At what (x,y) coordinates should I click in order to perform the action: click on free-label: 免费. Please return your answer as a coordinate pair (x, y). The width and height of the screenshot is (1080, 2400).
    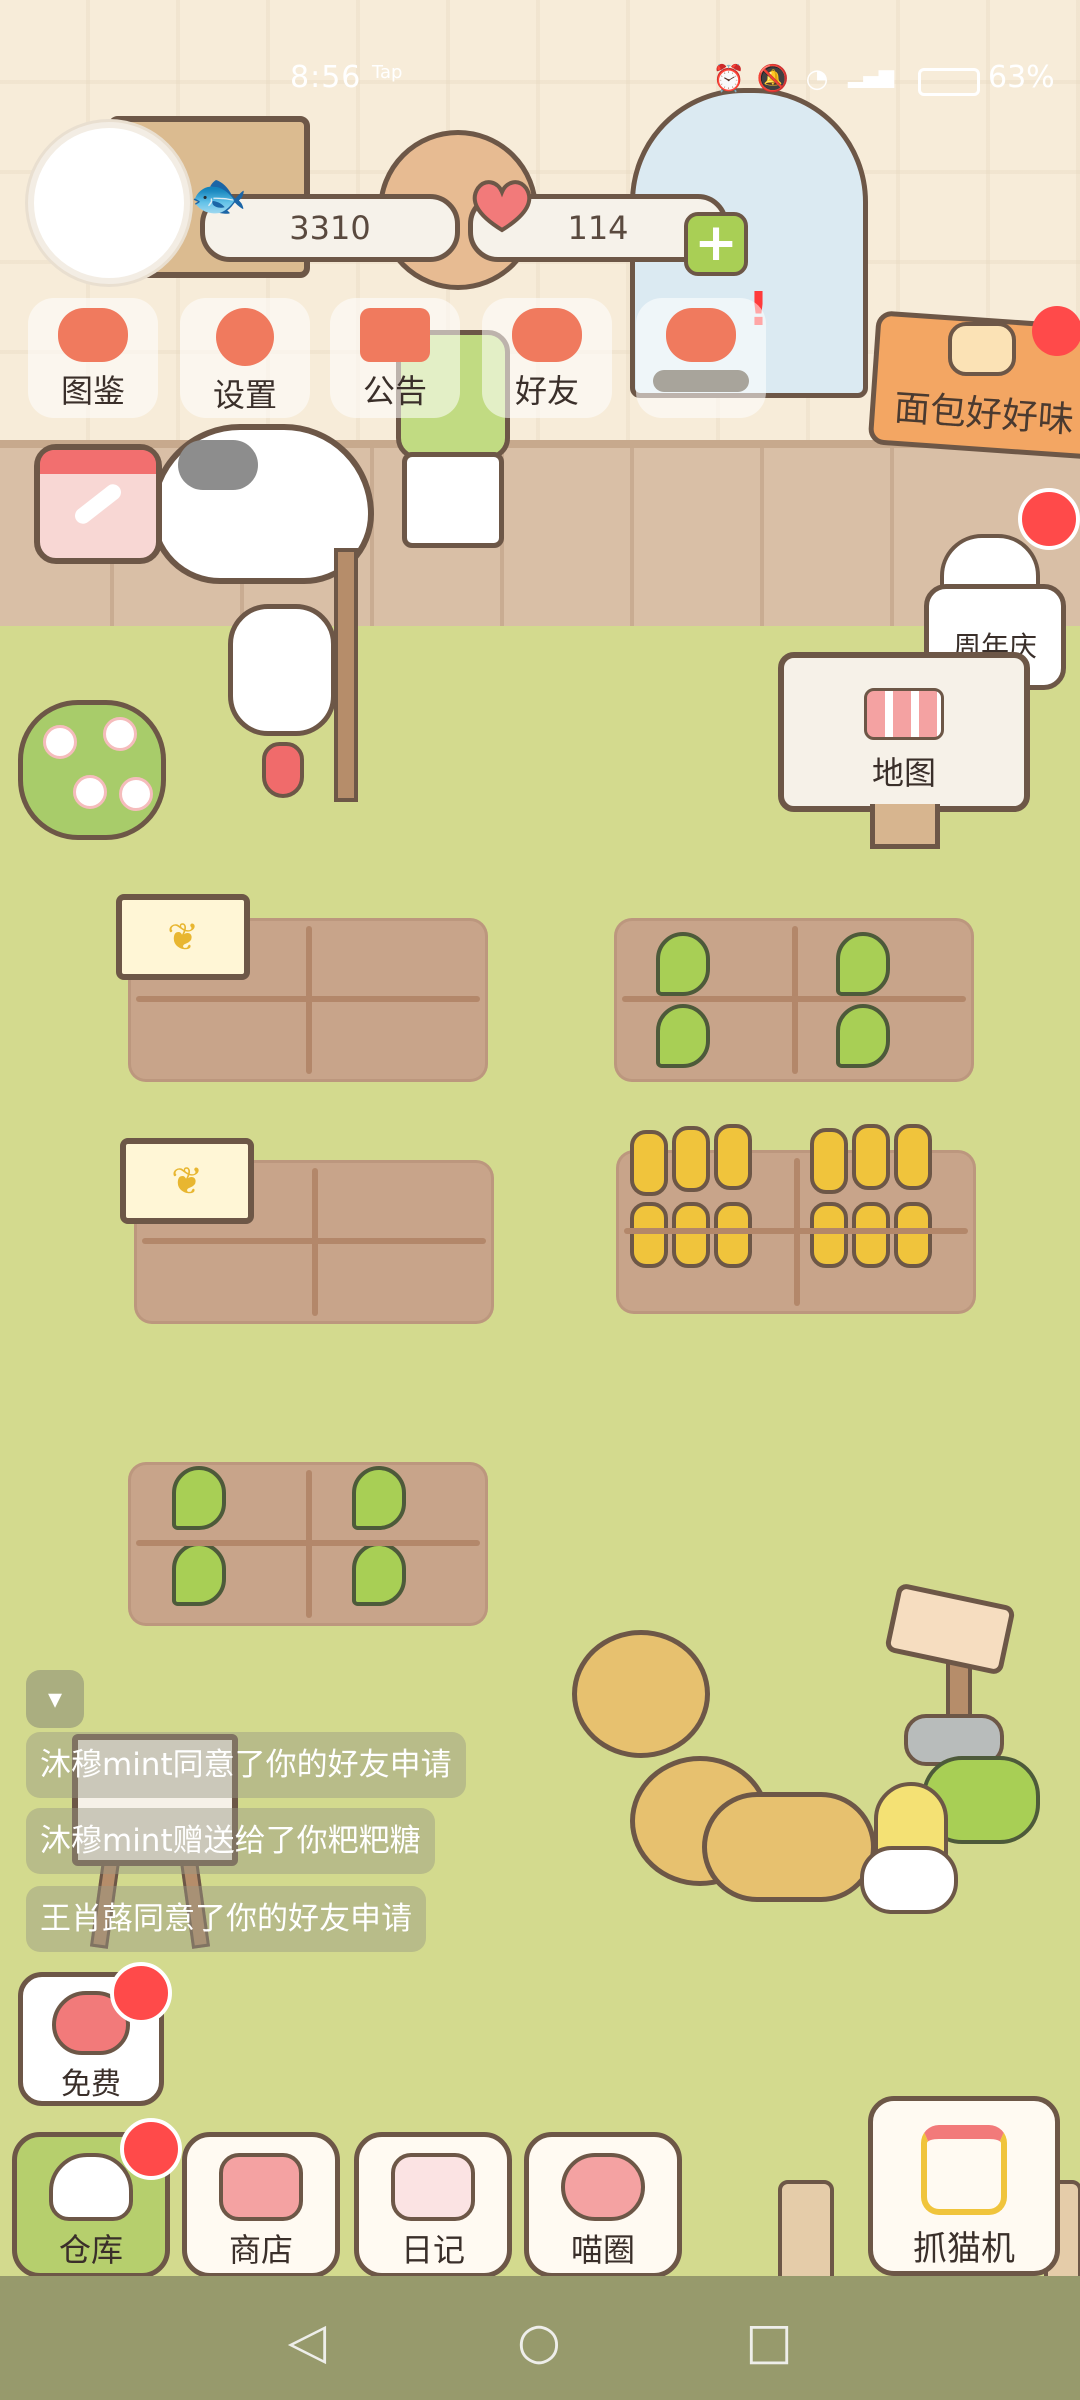
    Looking at the image, I should click on (91, 2084).